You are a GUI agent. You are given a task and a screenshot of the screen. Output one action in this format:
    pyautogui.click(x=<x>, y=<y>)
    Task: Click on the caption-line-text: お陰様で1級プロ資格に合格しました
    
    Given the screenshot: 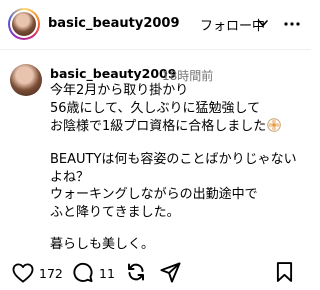 What is the action you would take?
    pyautogui.click(x=158, y=126)
    